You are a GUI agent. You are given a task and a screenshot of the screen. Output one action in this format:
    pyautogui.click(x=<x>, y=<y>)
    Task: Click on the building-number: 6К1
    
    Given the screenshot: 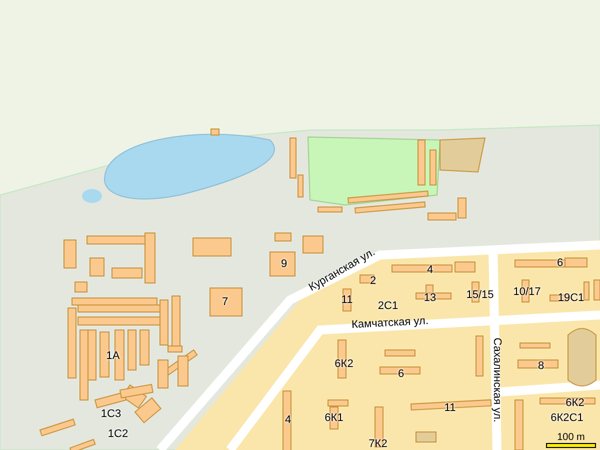 What is the action you would take?
    pyautogui.click(x=334, y=418)
    